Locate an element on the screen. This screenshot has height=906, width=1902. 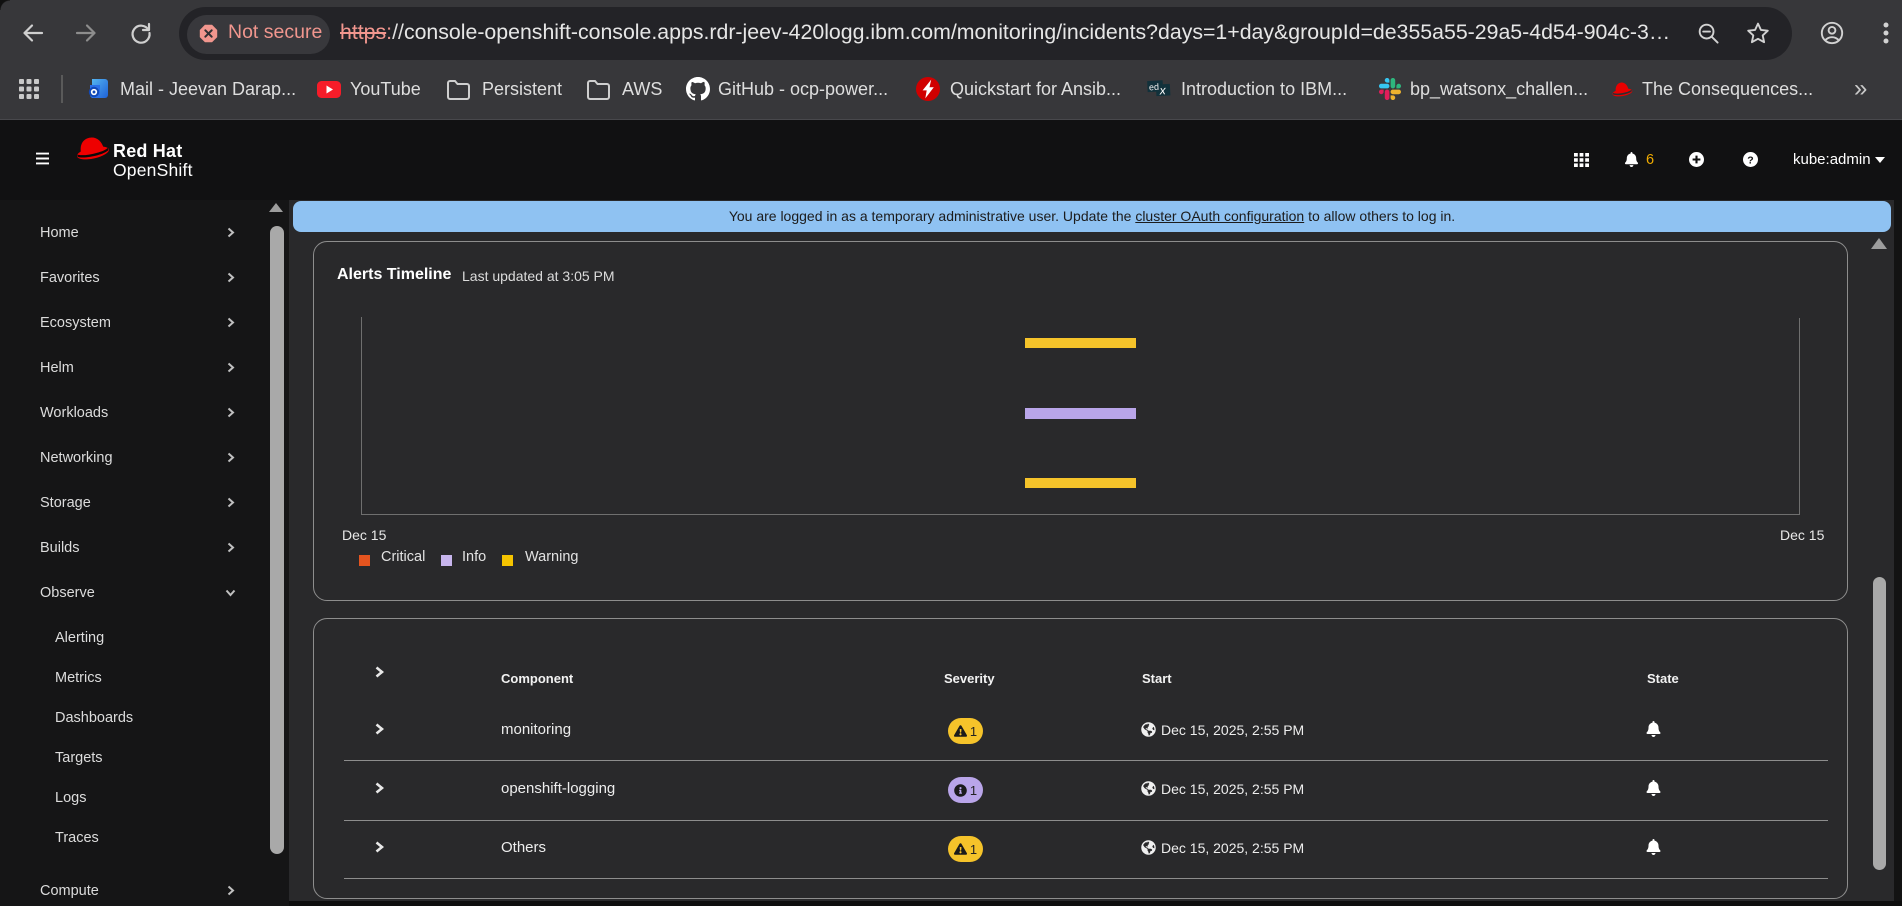
svg-text: ed is located at coordinates (1154, 87).